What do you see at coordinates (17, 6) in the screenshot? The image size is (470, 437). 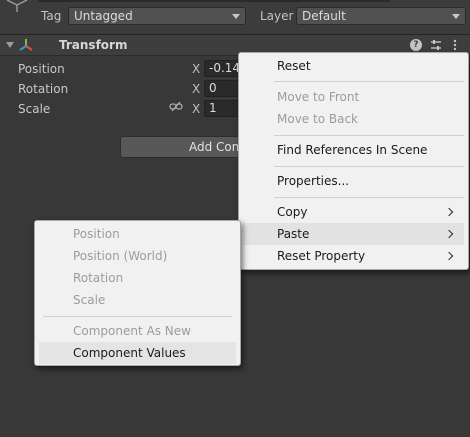 I see `gameobject-icon` at bounding box center [17, 6].